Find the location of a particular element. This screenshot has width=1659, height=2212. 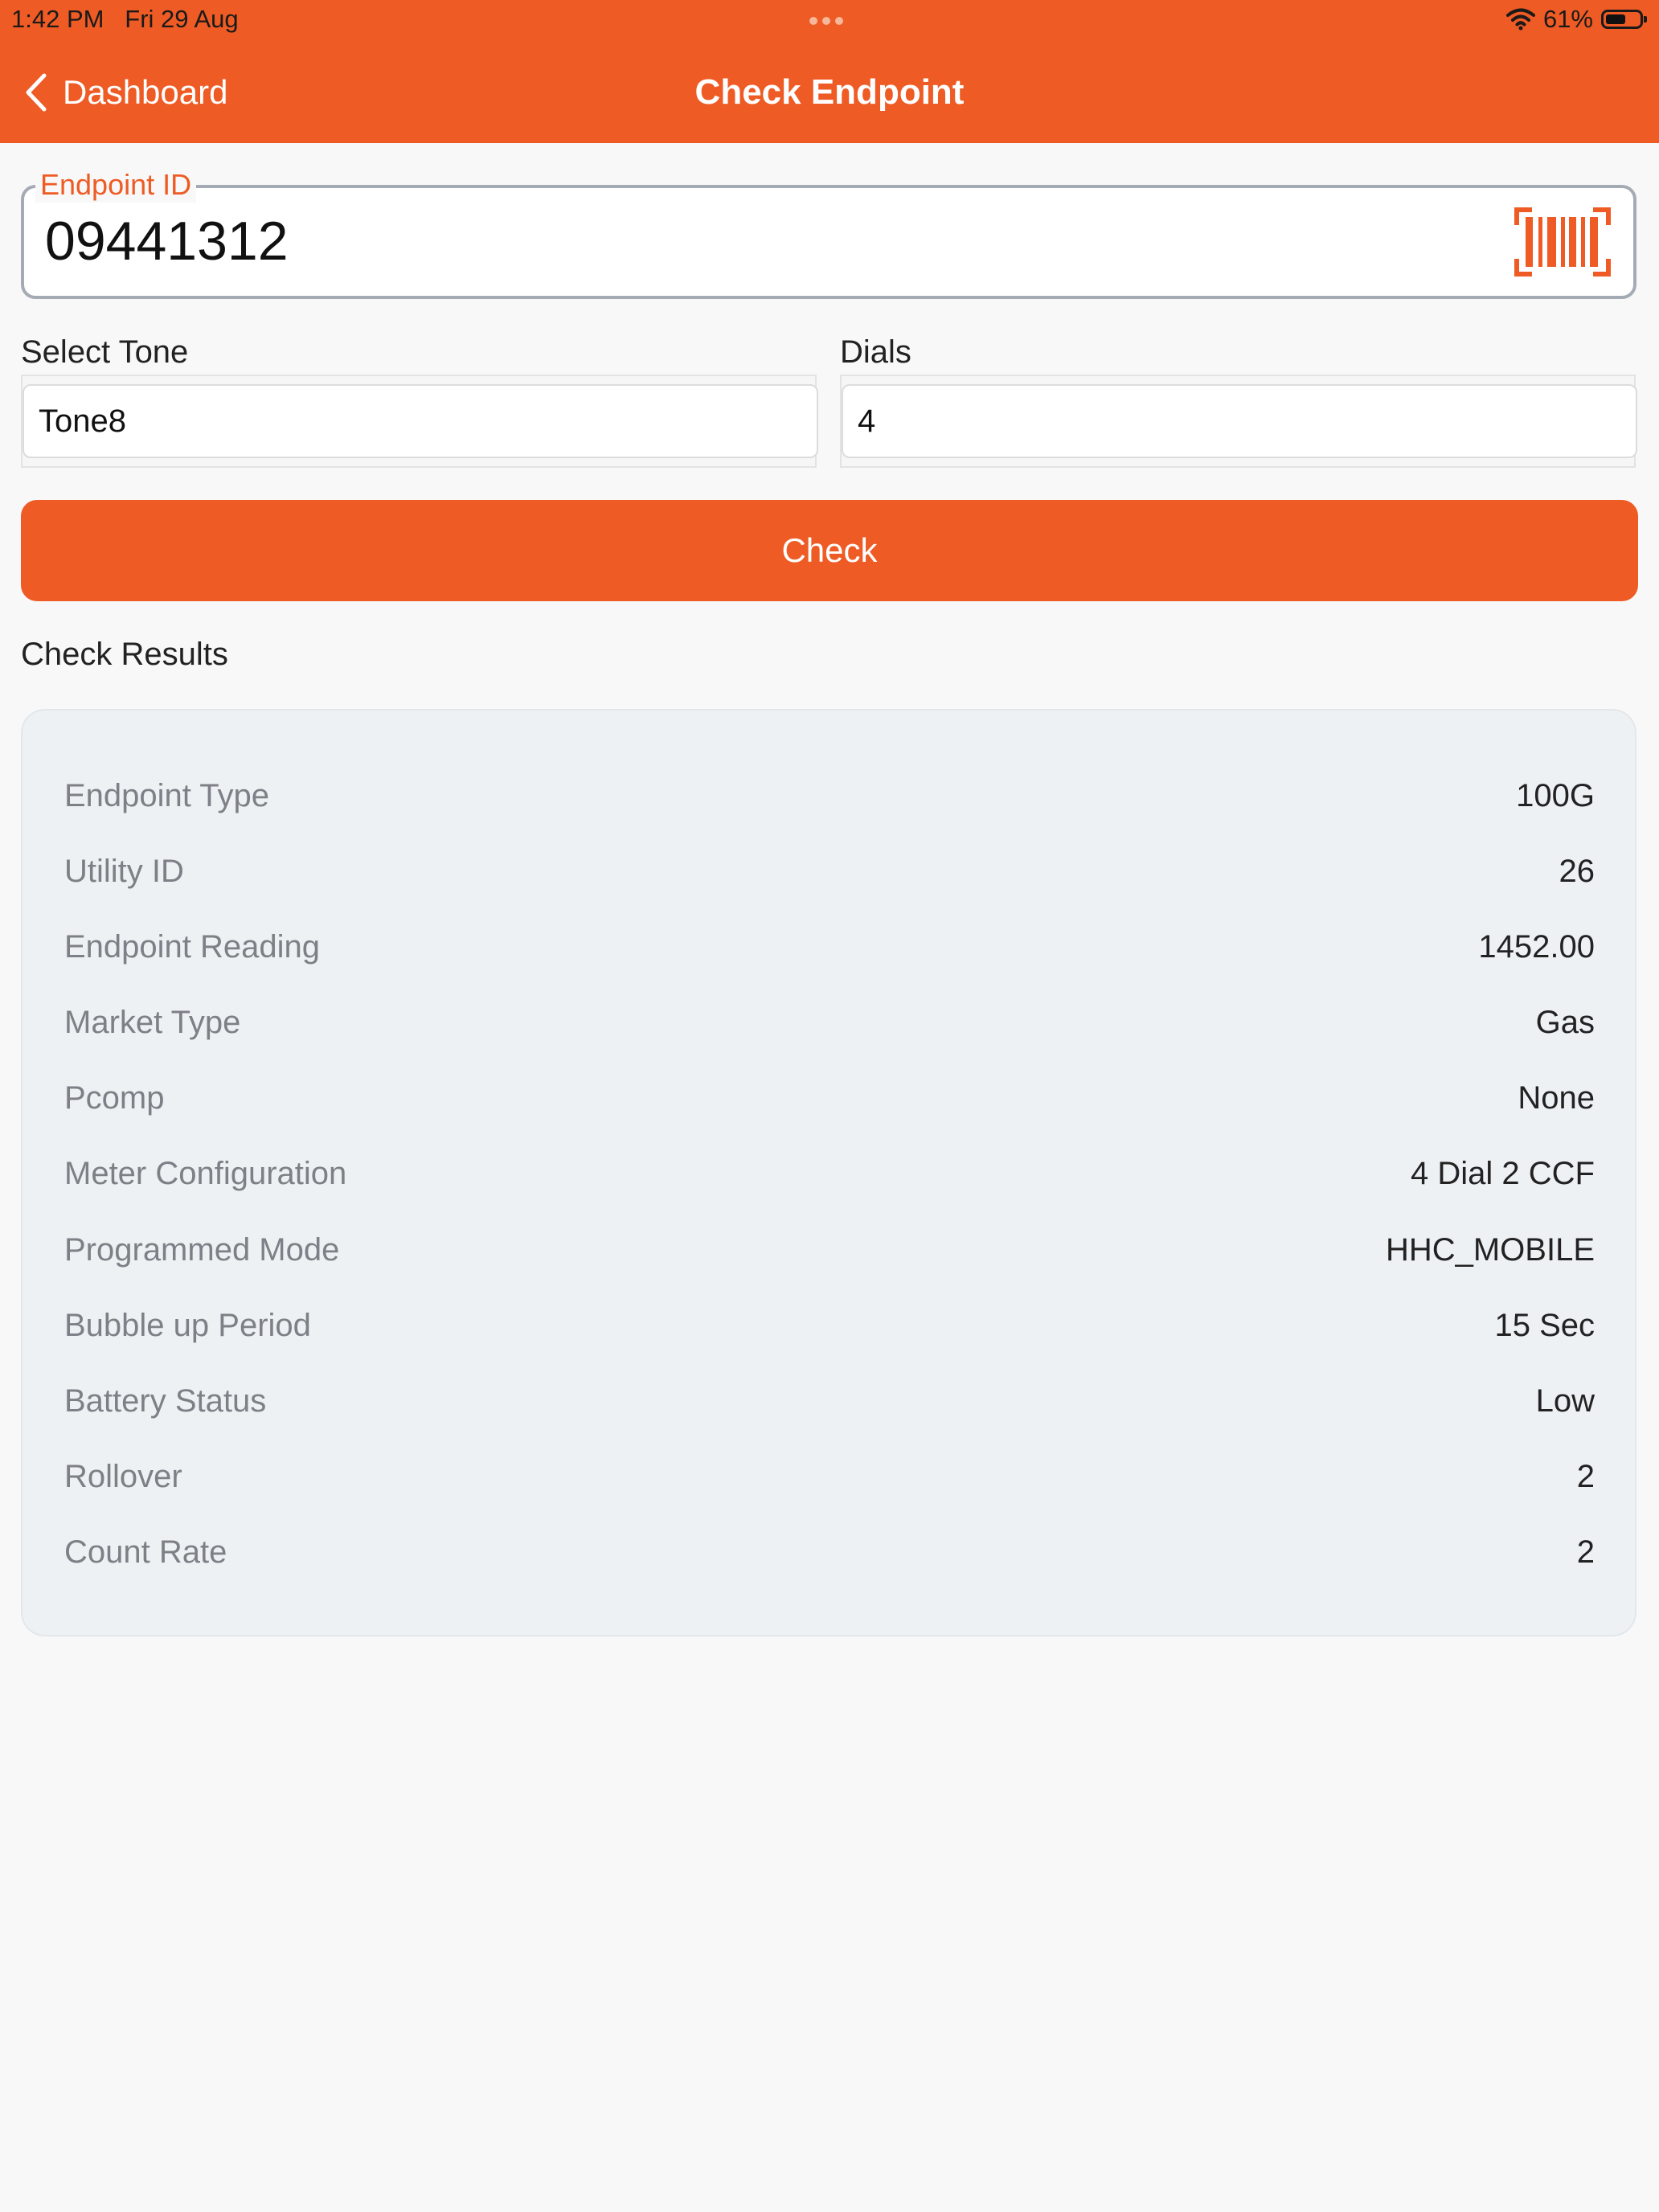

result-row: Count Rate 2 is located at coordinates (819, 1552).